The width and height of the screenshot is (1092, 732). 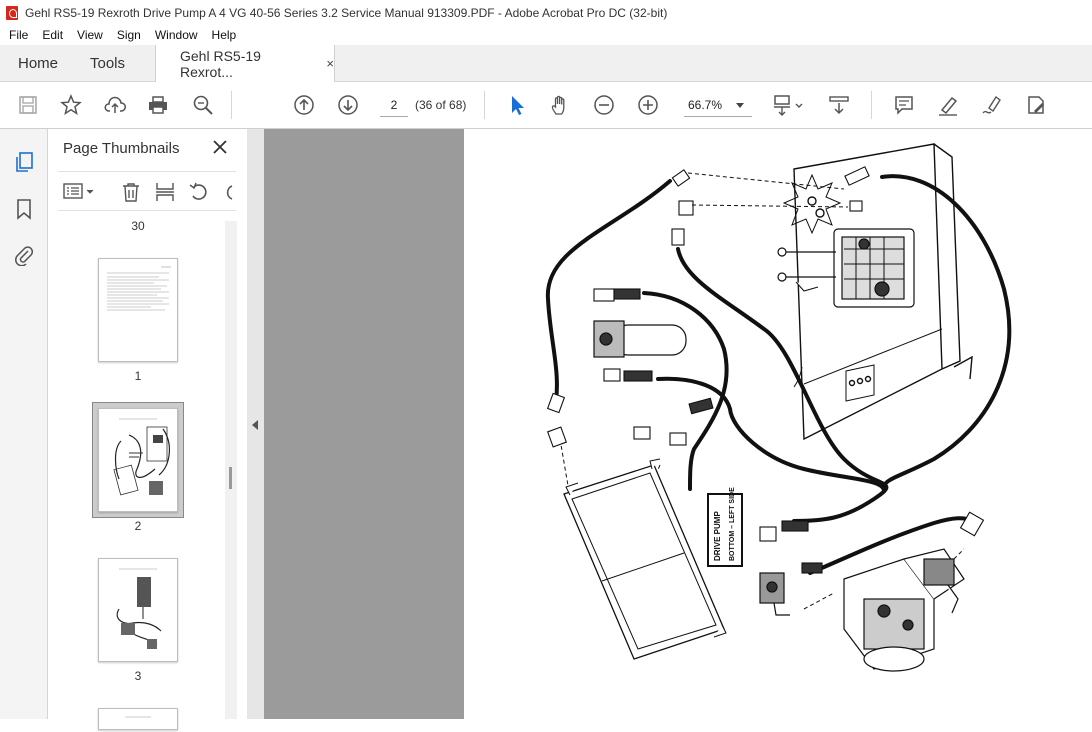 I want to click on zoom-value: 66.7%, so click(x=705, y=105).